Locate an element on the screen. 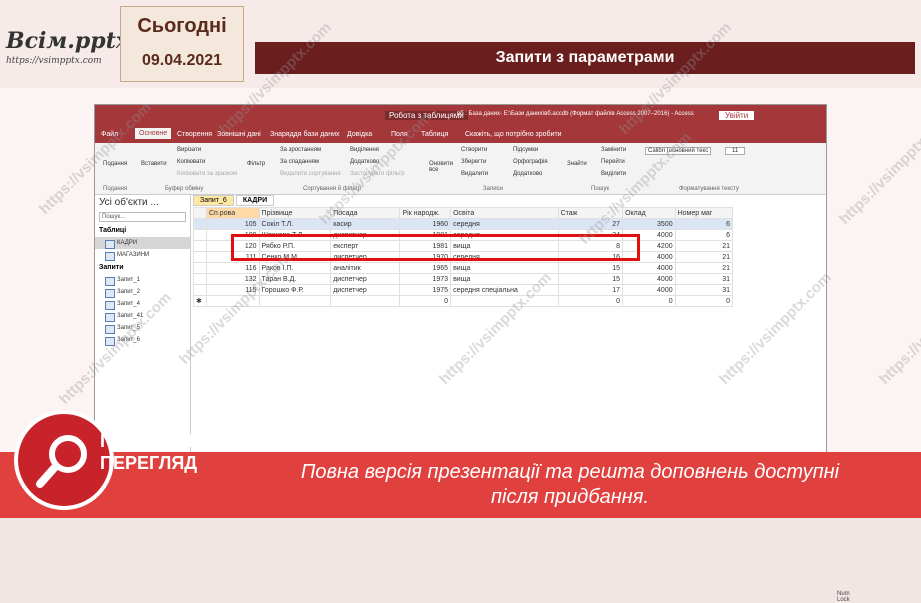 Image resolution: width=921 pixels, height=603 pixels. ribbon-tab-3: Зовнішні дані is located at coordinates (239, 134).